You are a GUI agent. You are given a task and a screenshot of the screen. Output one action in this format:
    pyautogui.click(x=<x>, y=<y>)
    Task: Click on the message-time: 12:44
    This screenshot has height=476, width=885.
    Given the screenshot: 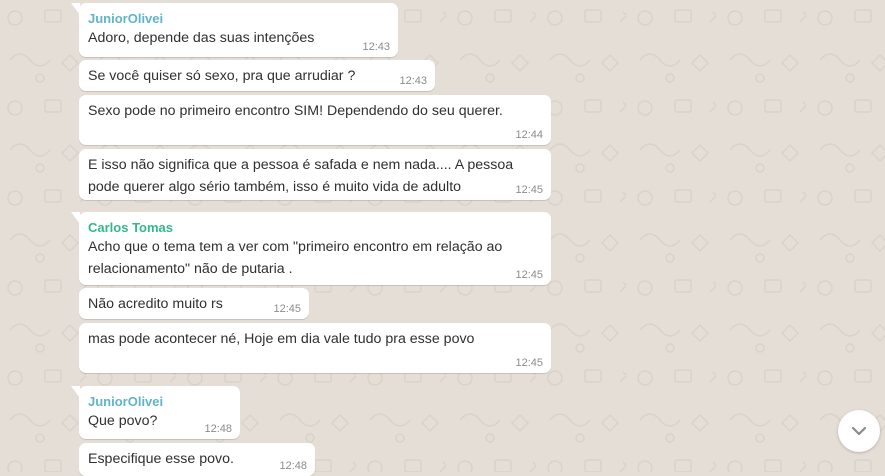 What is the action you would take?
    pyautogui.click(x=529, y=135)
    